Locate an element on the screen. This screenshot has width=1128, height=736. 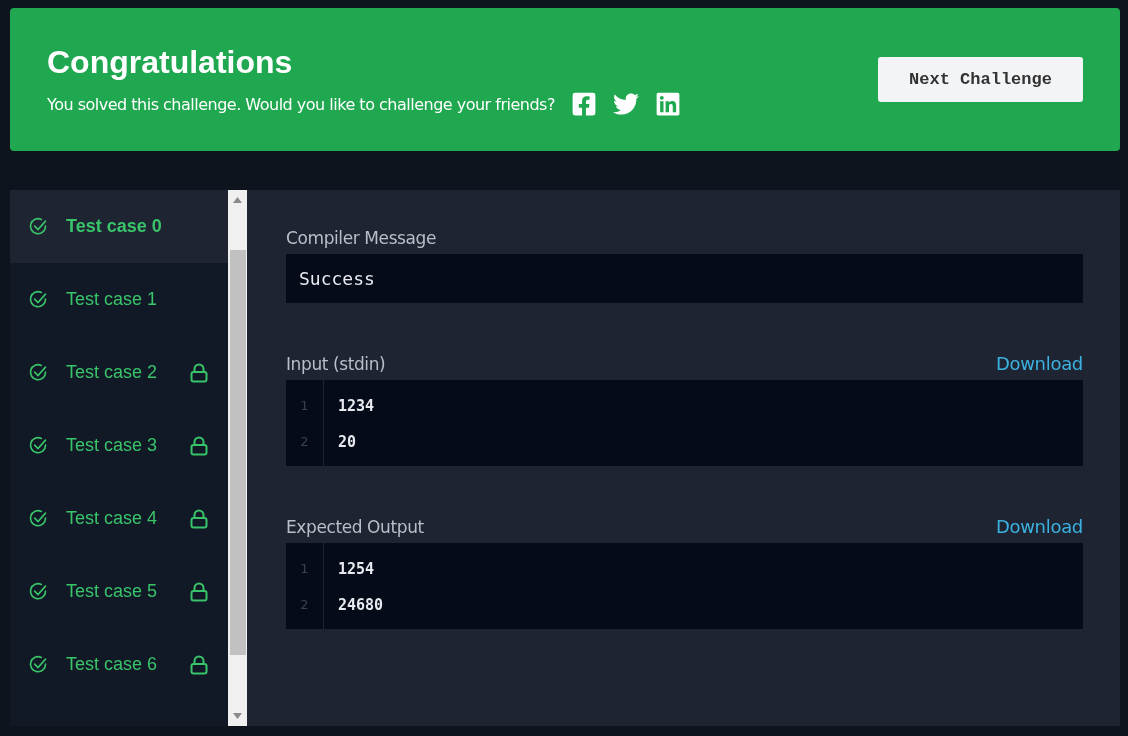
code-line: 1234 is located at coordinates (356, 406).